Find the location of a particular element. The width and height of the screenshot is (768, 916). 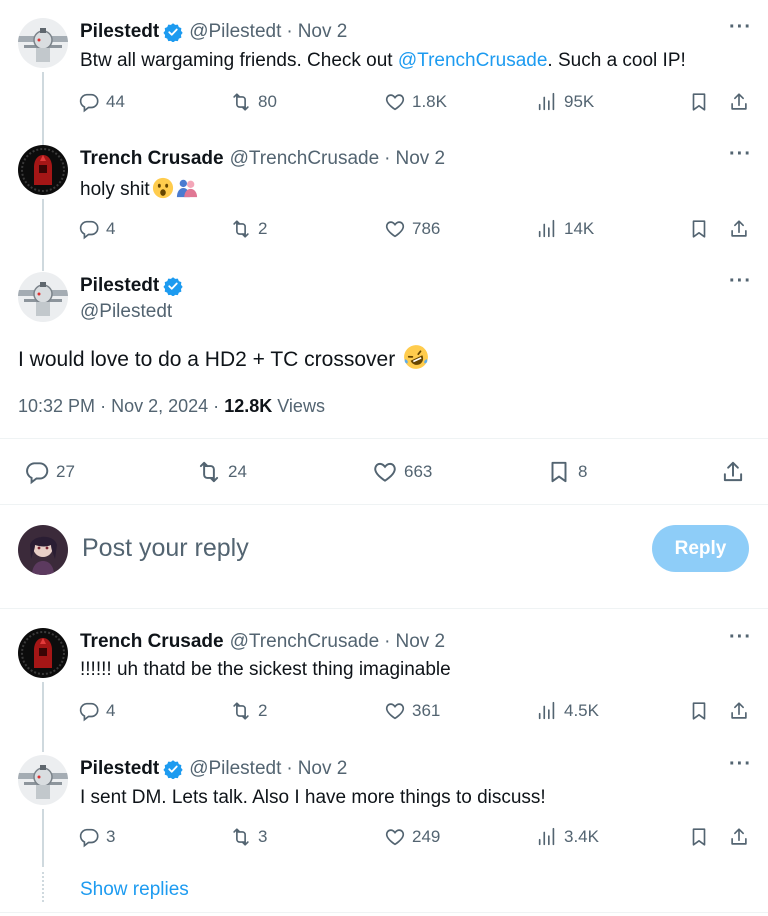

reply-button: 3 is located at coordinates (96, 837).